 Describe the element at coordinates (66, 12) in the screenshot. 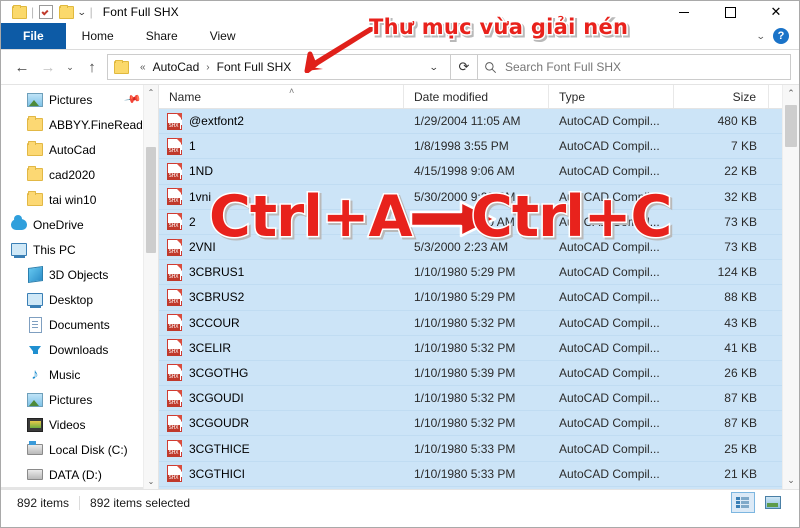

I see `new-folder-icon` at that location.